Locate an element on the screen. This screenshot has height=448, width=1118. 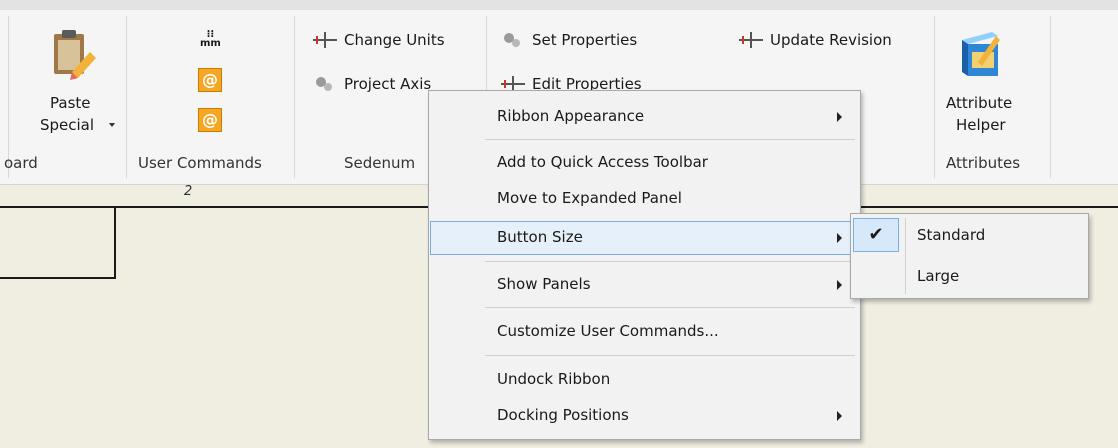
menu-item-show-panels: Show Panels is located at coordinates (644, 285).